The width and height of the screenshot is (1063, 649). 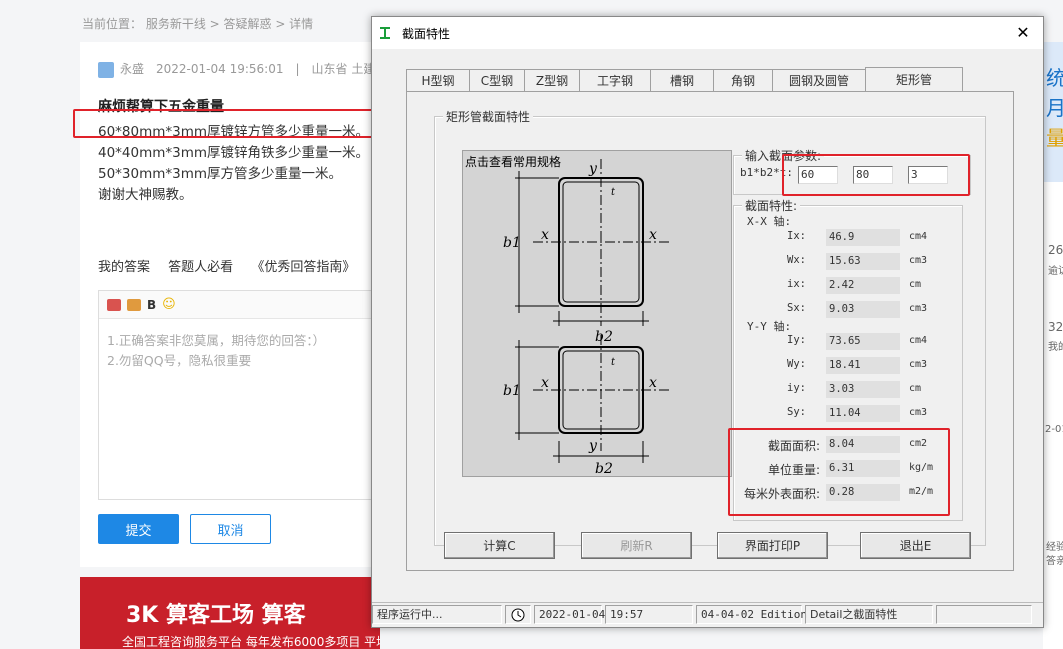 I want to click on prop-value-ix: 46.9, so click(x=863, y=237).